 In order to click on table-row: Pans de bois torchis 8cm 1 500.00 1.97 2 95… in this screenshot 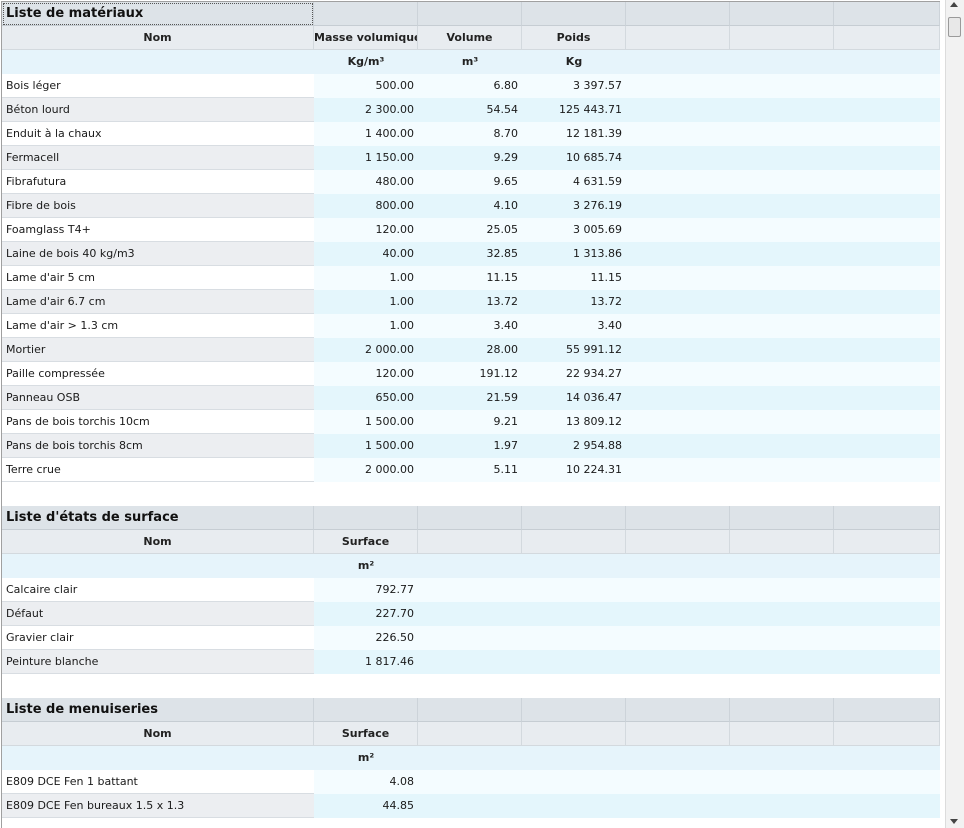, I will do `click(471, 446)`.